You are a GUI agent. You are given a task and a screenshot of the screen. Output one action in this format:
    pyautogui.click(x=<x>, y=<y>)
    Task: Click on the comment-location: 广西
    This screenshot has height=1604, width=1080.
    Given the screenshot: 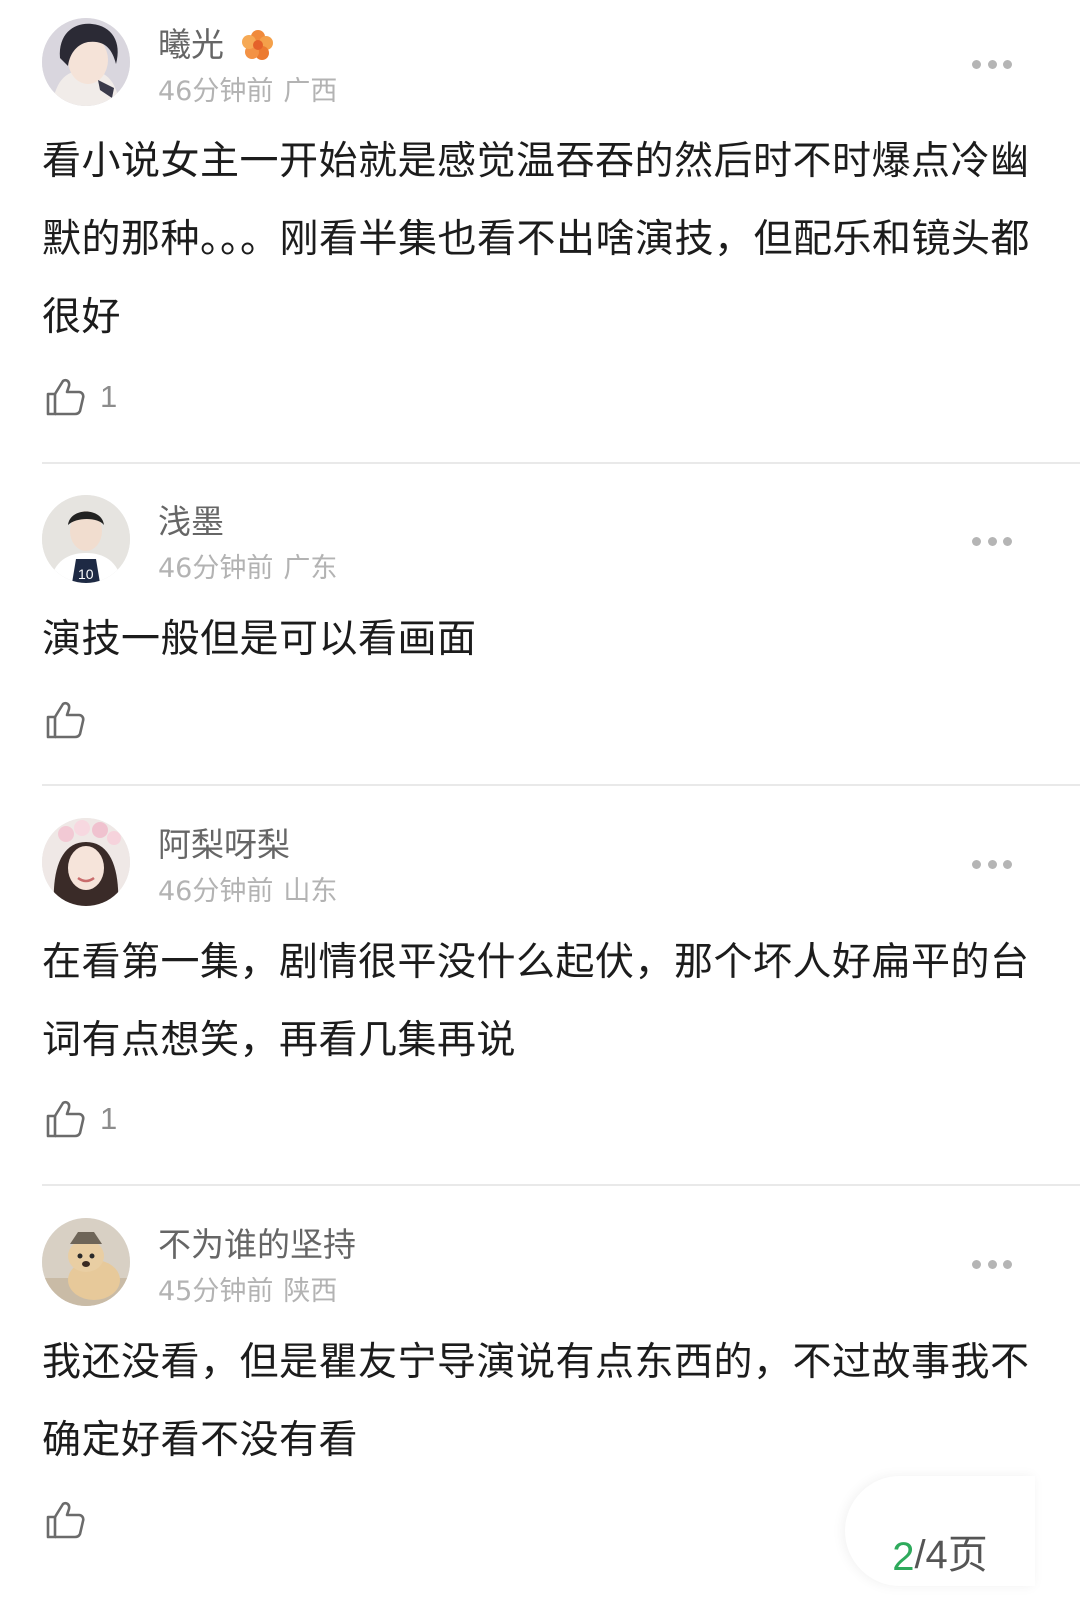 What is the action you would take?
    pyautogui.click(x=310, y=91)
    